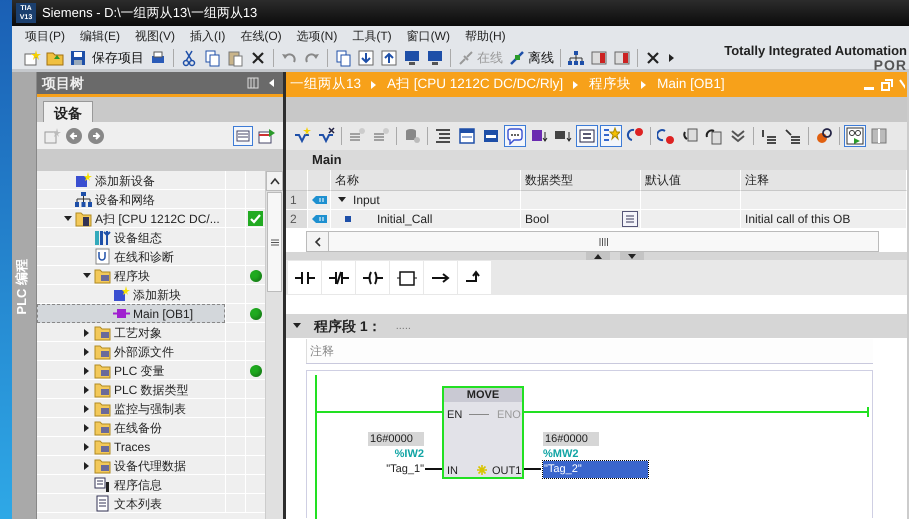 The image size is (909, 519). Describe the element at coordinates (440, 277) in the screenshot. I see `open-branch-button` at that location.